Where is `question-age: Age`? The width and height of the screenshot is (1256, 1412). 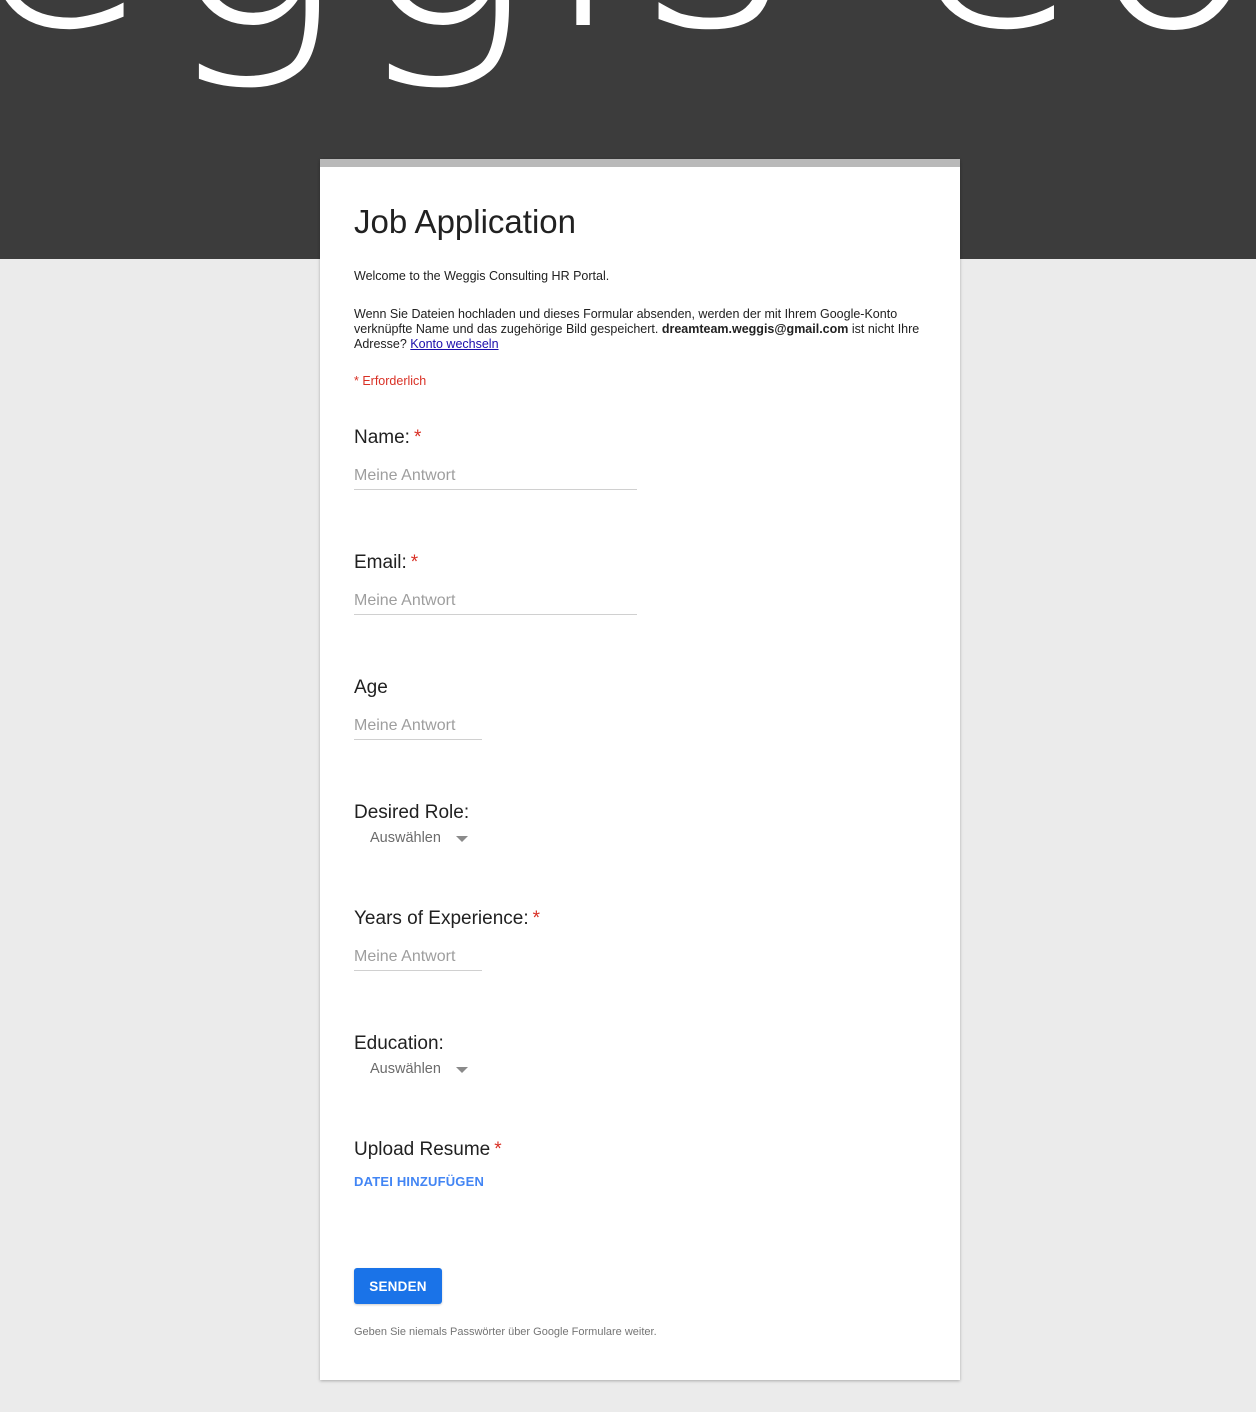 question-age: Age is located at coordinates (640, 708).